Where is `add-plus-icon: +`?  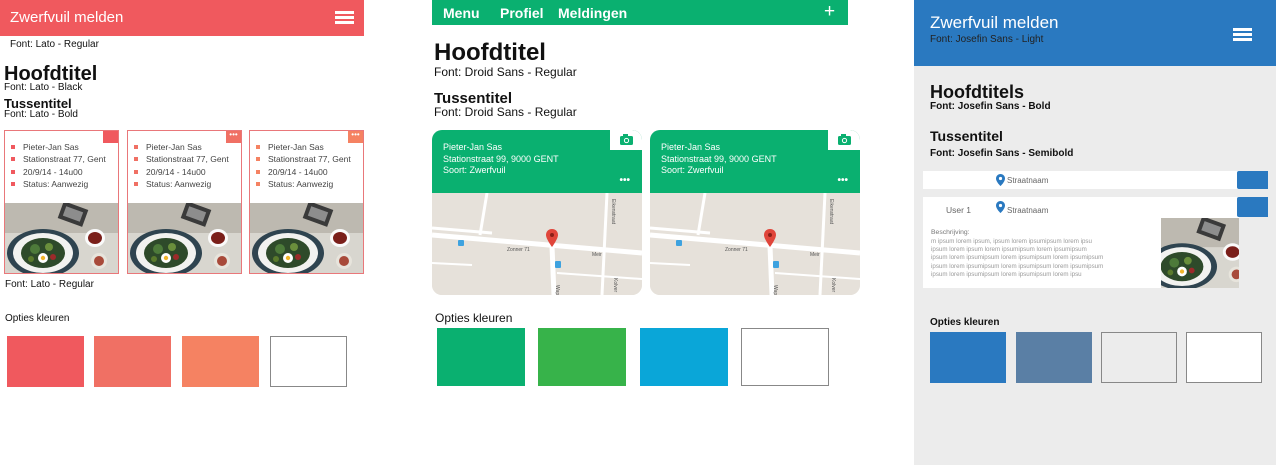
add-plus-icon: + is located at coordinates (829, 11).